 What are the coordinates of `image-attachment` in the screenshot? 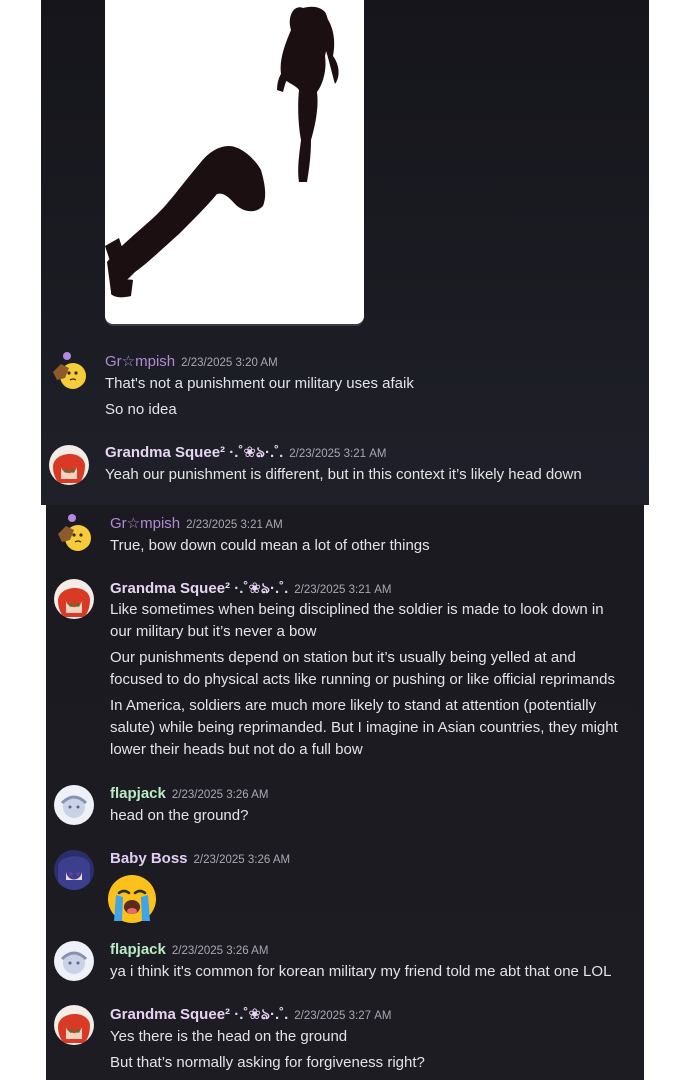 It's located at (234, 162).